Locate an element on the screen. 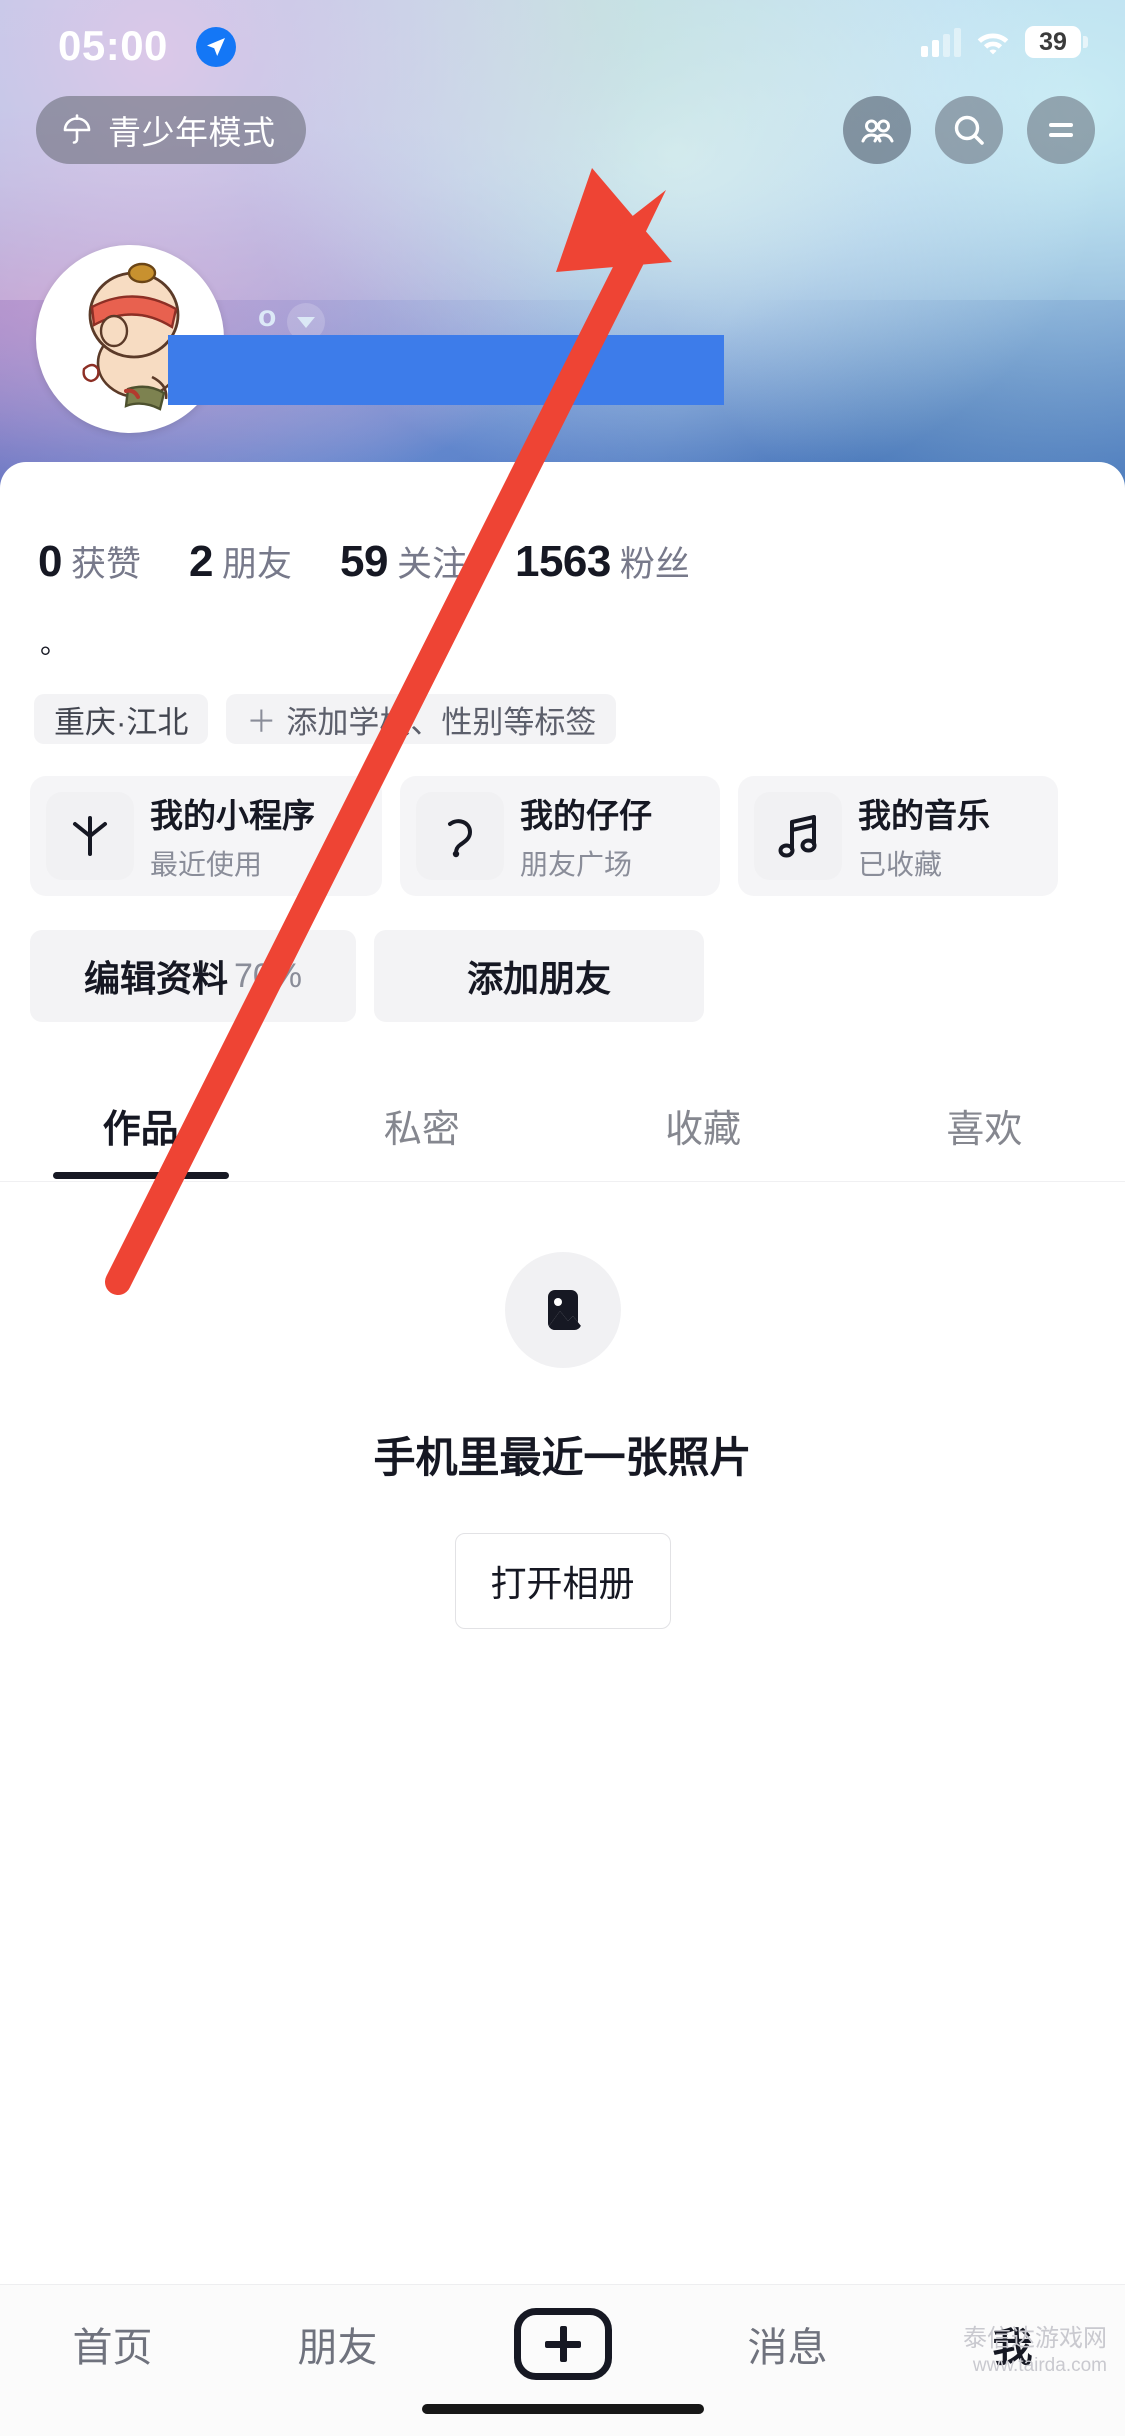  profile-actions-row: 编辑资料 70% 添加朋友 is located at coordinates (367, 976).